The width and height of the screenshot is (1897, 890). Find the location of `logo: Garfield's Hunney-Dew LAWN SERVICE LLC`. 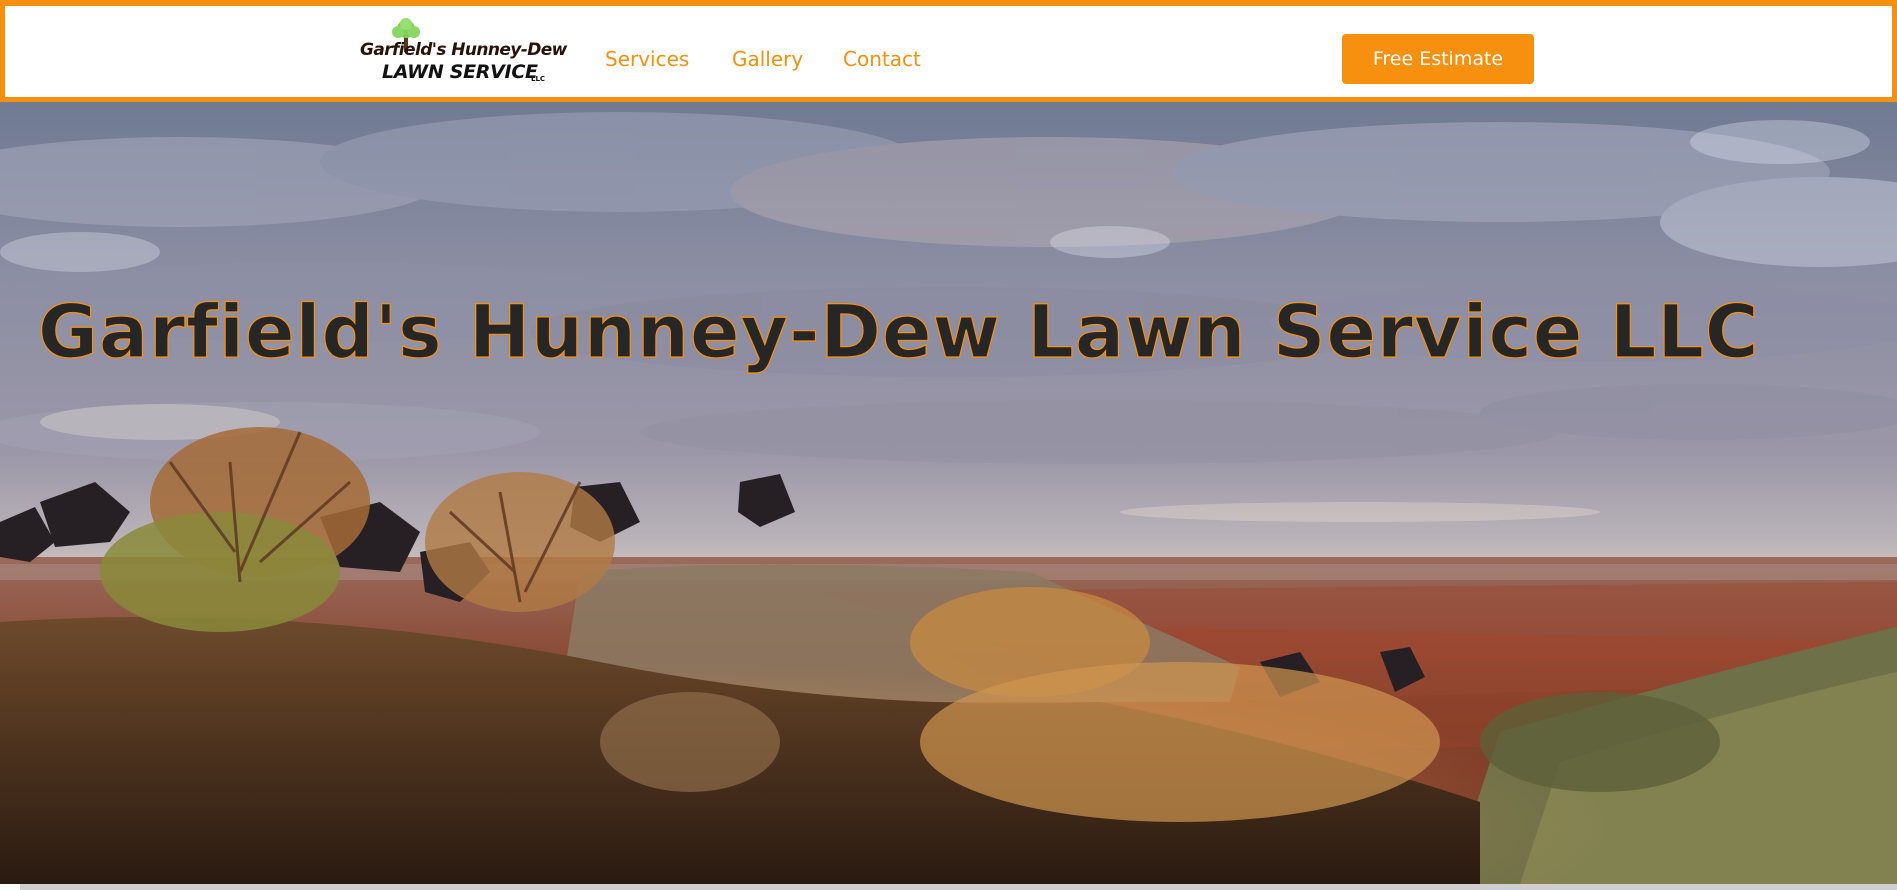

logo: Garfield's Hunney-Dew LAWN SERVICE LLC is located at coordinates (463, 53).